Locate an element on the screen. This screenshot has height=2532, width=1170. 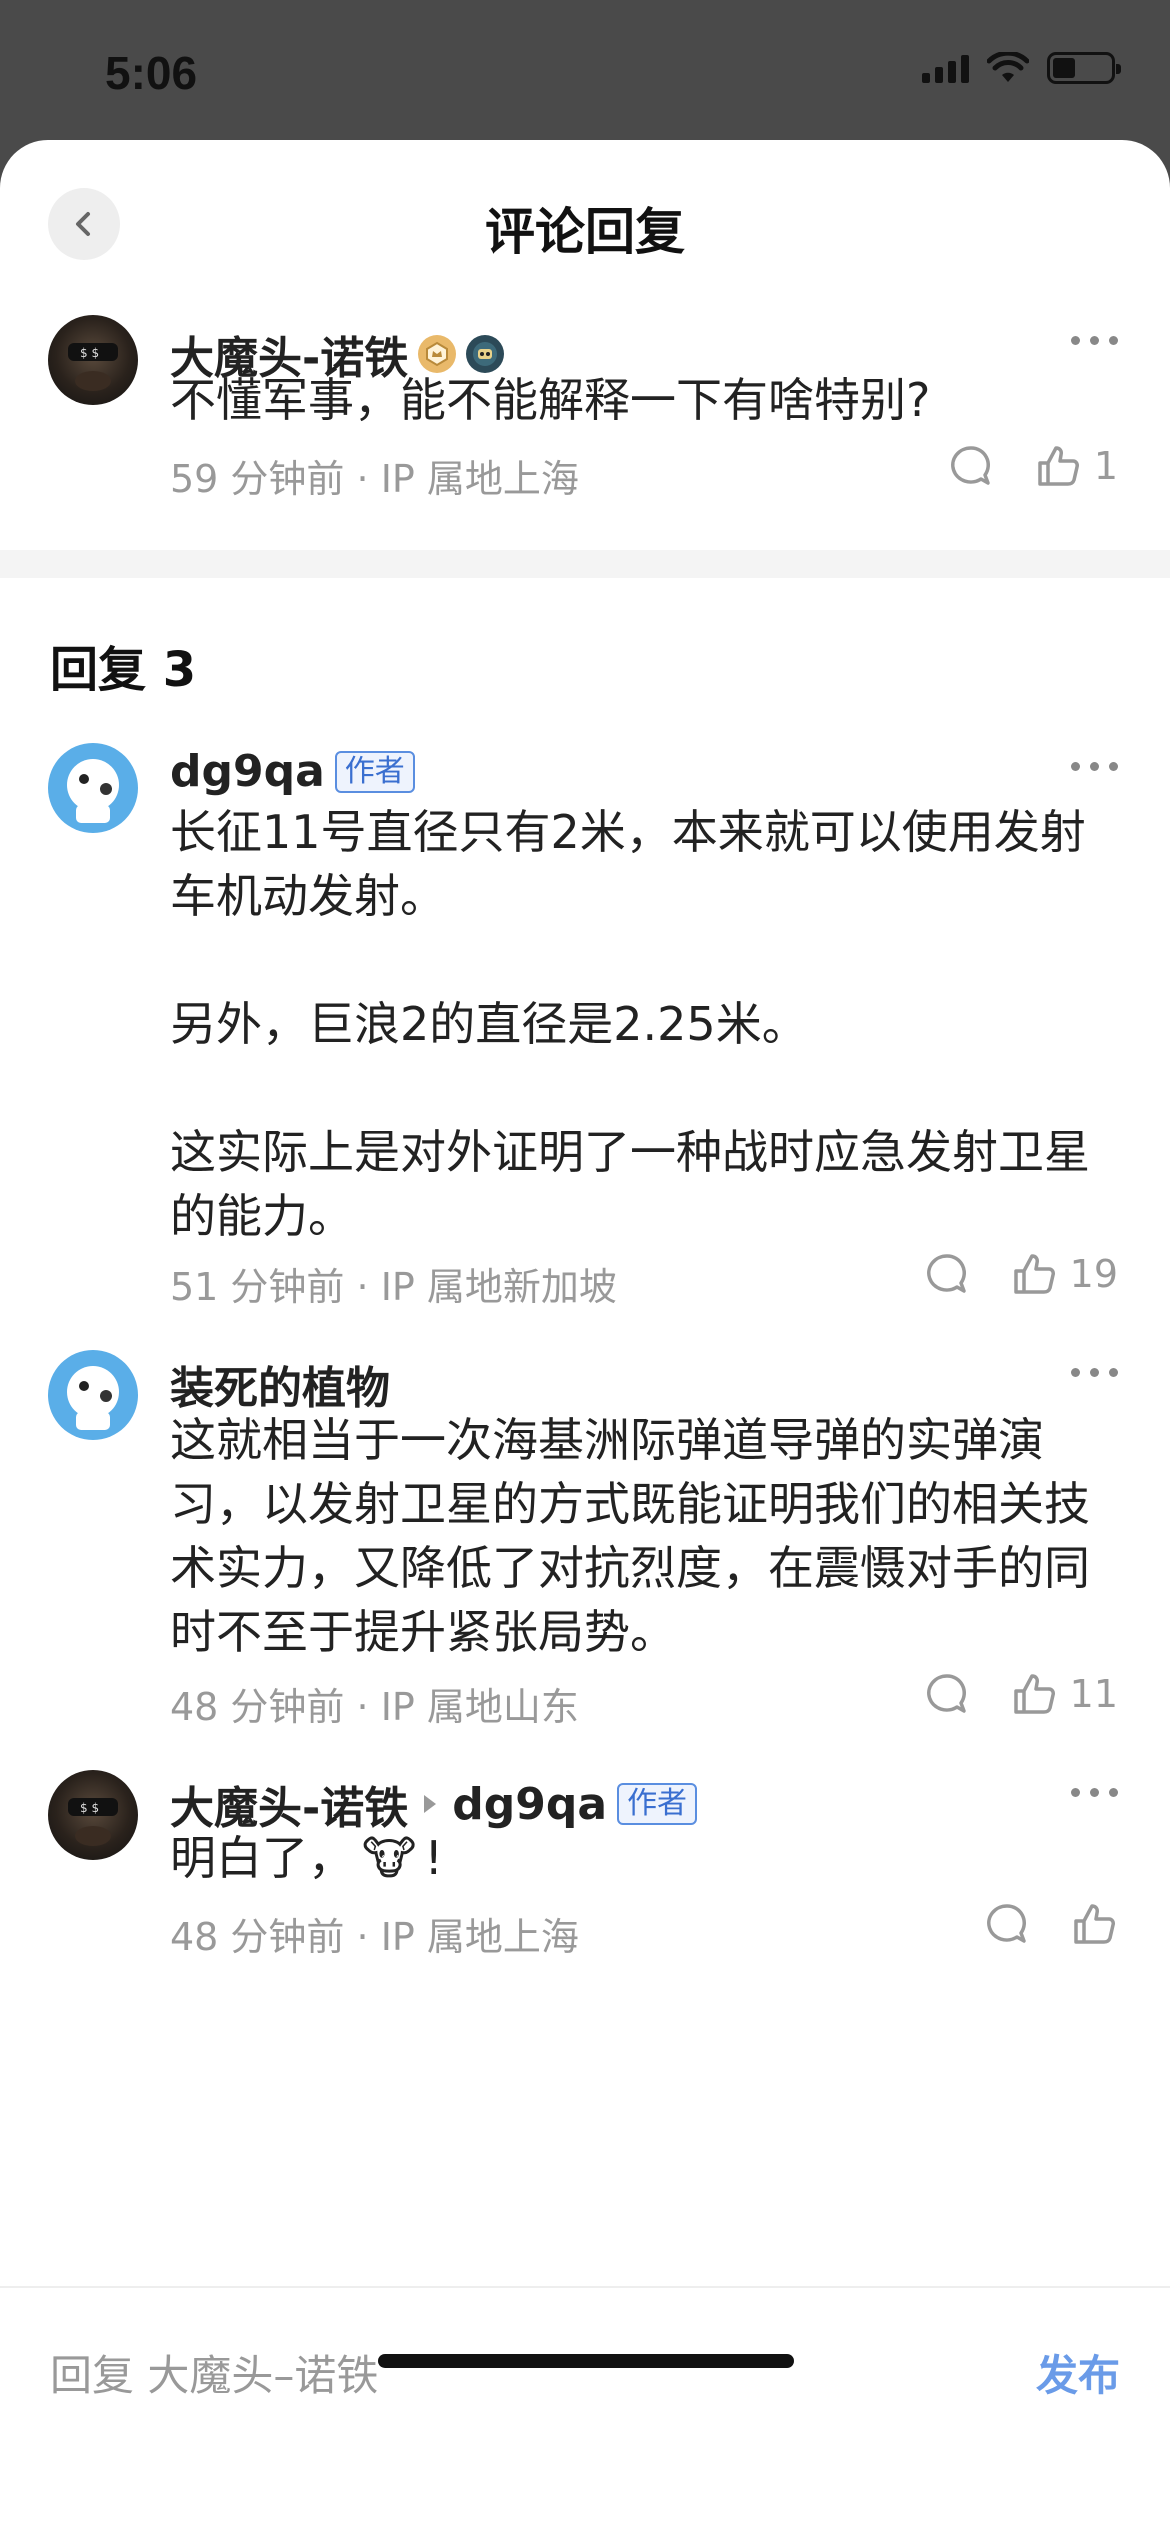
like-button: 19 is located at coordinates (1064, 1274).